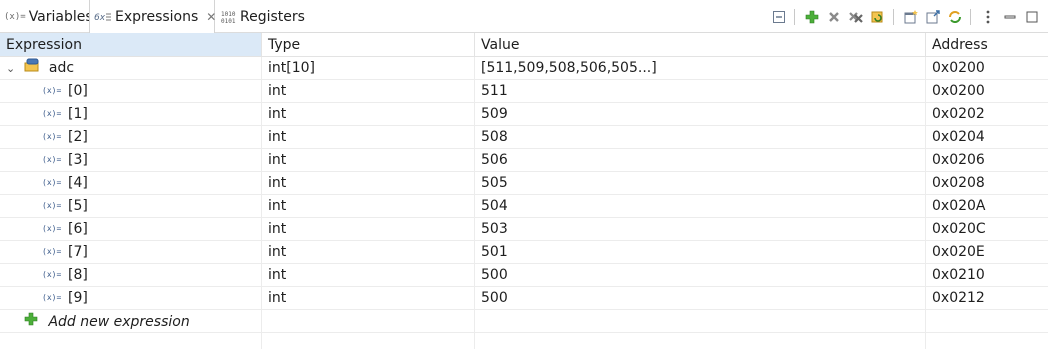 The height and width of the screenshot is (349, 1048). I want to click on table-row: (x)= [7] int 501 0x020E, so click(524, 252).